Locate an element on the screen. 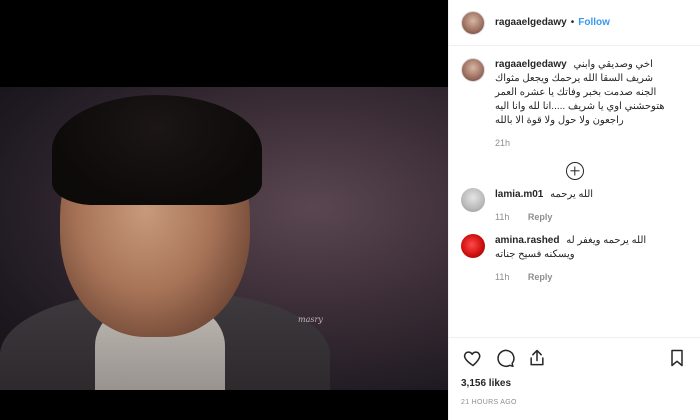 Image resolution: width=700 pixels, height=420 pixels. caption-time: 21h is located at coordinates (502, 143).